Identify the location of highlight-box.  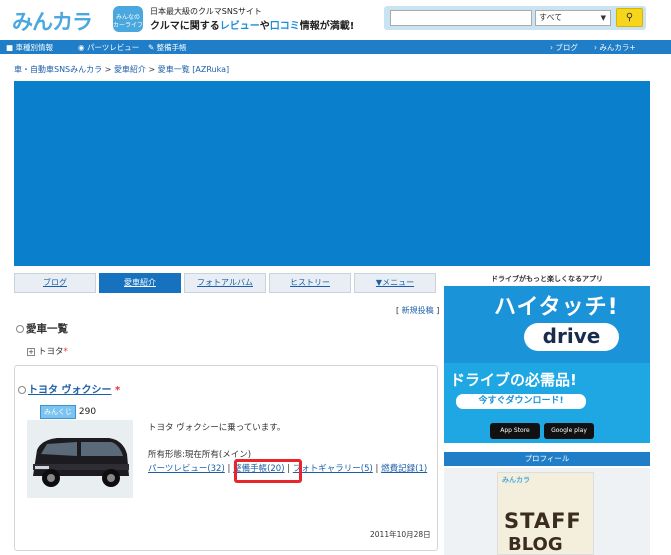
(268, 471).